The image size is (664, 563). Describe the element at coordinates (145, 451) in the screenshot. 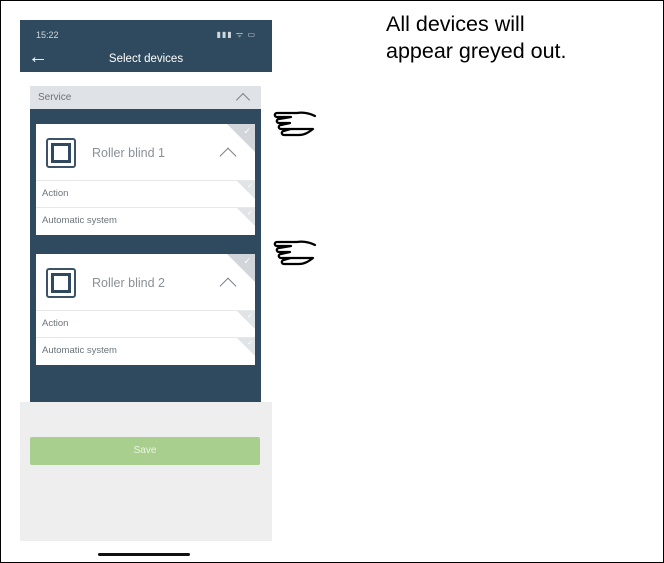

I see `save-button: Save` at that location.